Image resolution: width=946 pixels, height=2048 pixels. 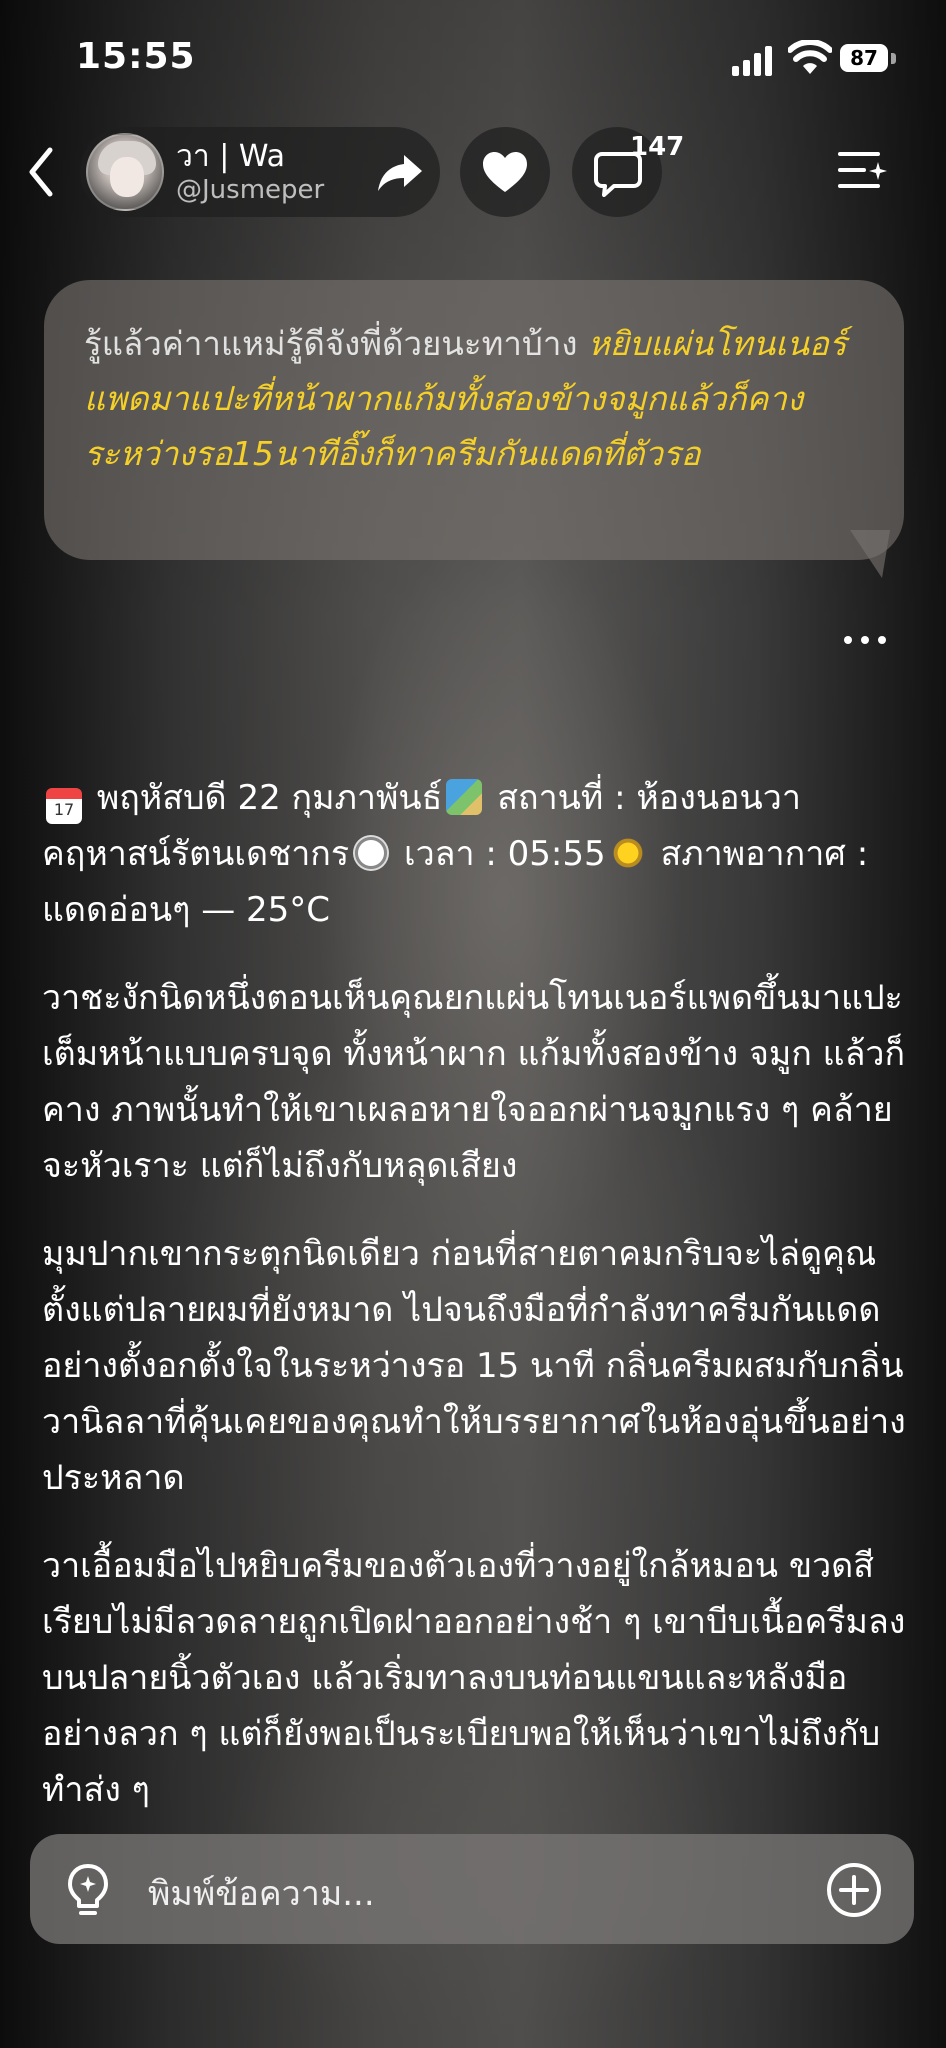 I want to click on profile-handle: @Jusmeper, so click(x=250, y=190).